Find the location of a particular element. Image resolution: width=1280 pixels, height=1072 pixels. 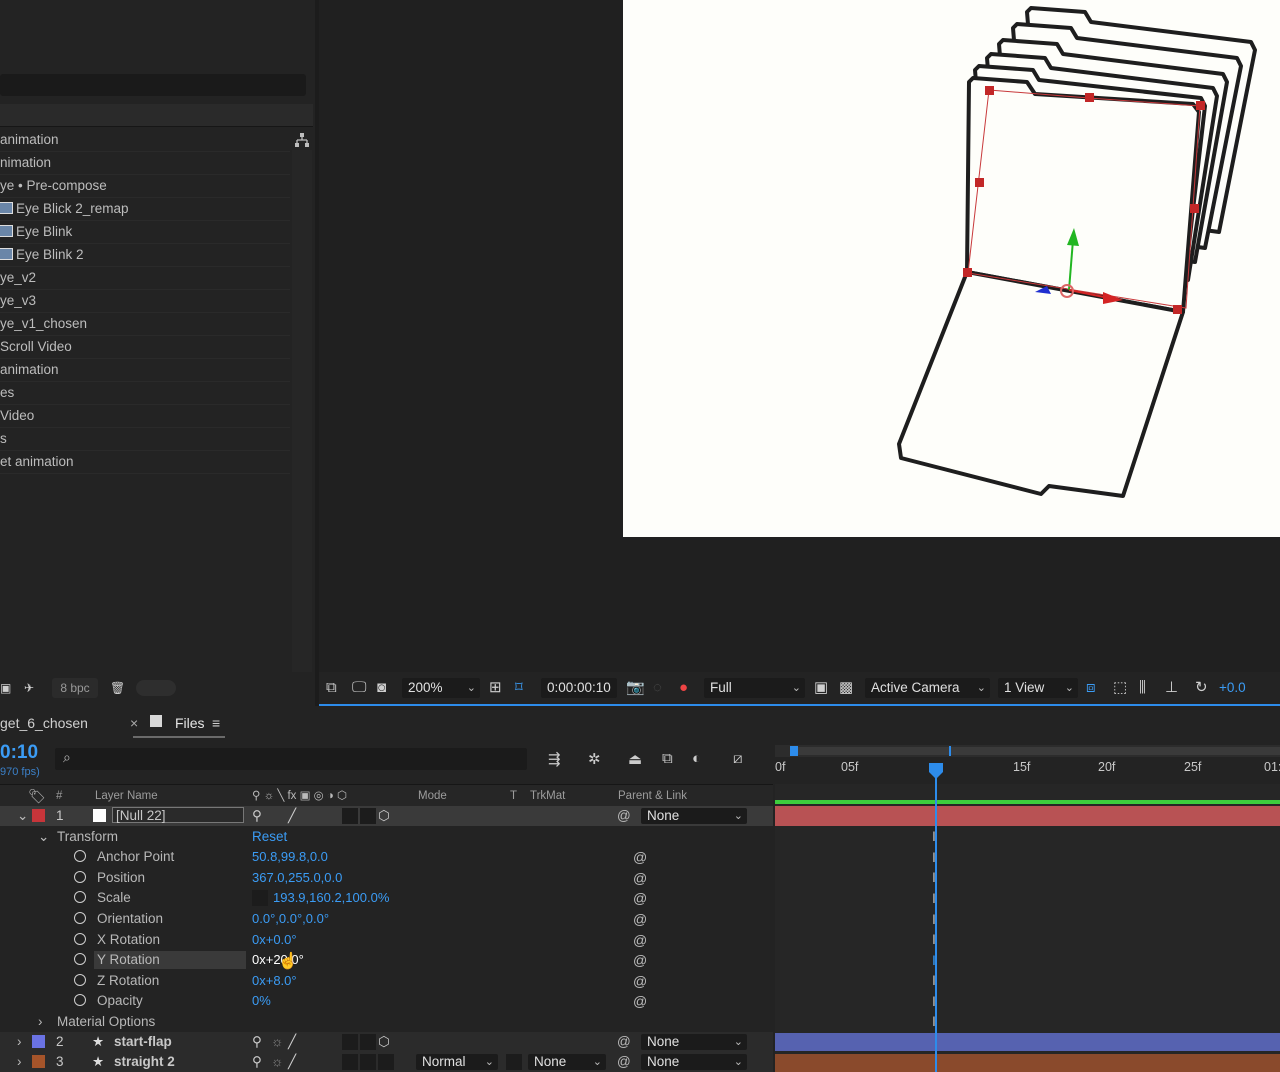

zoom-dropdown: 200% ⌄ is located at coordinates (441, 688).